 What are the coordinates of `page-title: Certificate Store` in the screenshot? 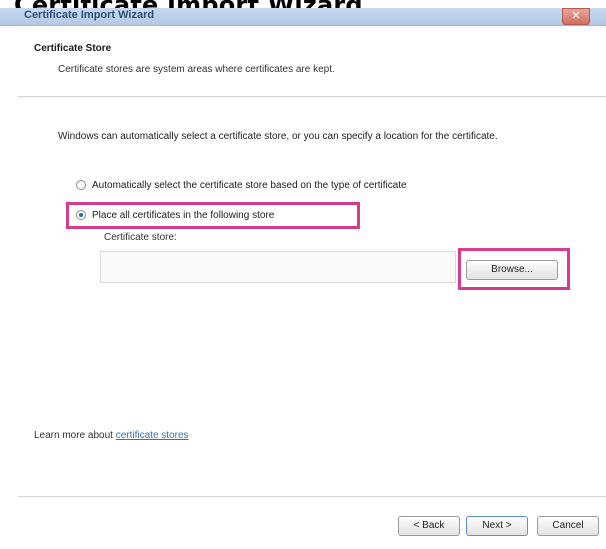 It's located at (73, 48).